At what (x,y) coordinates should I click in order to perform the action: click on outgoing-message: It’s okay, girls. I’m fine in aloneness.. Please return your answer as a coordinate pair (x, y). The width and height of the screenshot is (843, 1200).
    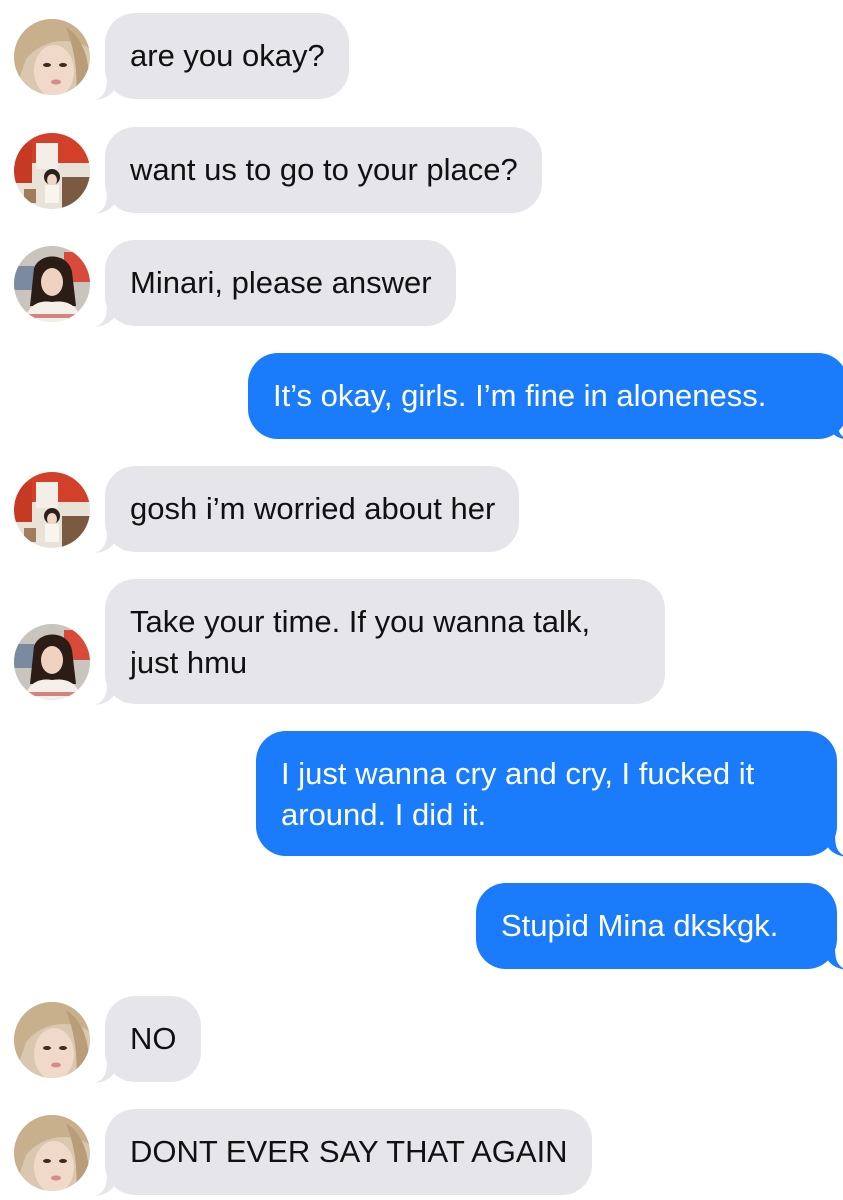
    Looking at the image, I should click on (421, 396).